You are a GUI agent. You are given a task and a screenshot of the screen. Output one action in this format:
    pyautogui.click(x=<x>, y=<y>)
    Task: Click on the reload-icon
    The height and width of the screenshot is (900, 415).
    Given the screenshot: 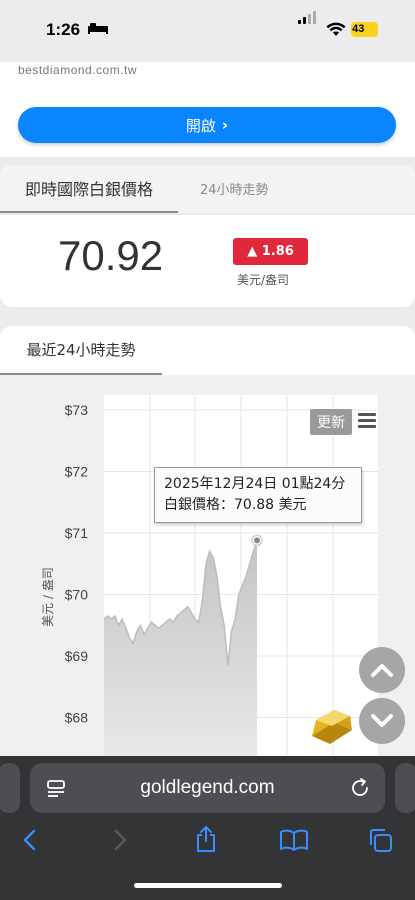 What is the action you would take?
    pyautogui.click(x=360, y=788)
    